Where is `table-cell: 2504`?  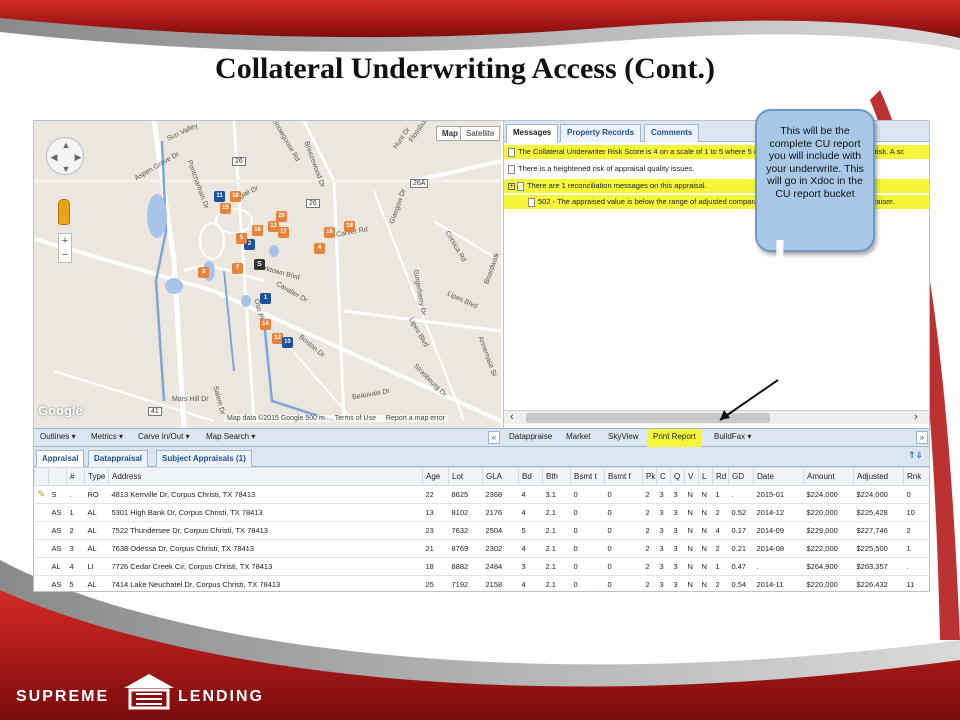
table-cell: 2504 is located at coordinates (500, 530).